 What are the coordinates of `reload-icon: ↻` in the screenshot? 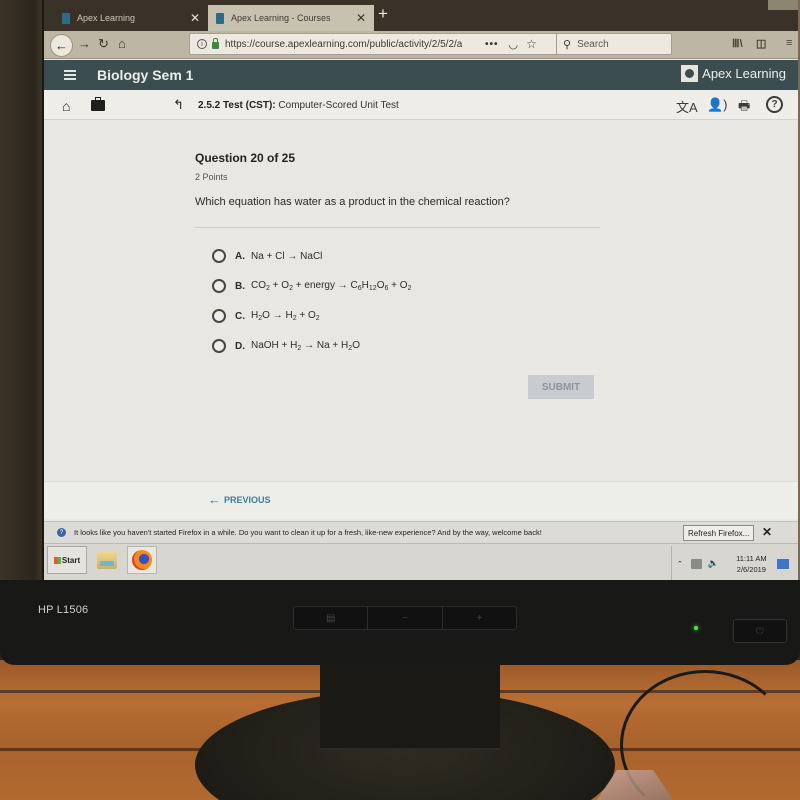 It's located at (103, 44).